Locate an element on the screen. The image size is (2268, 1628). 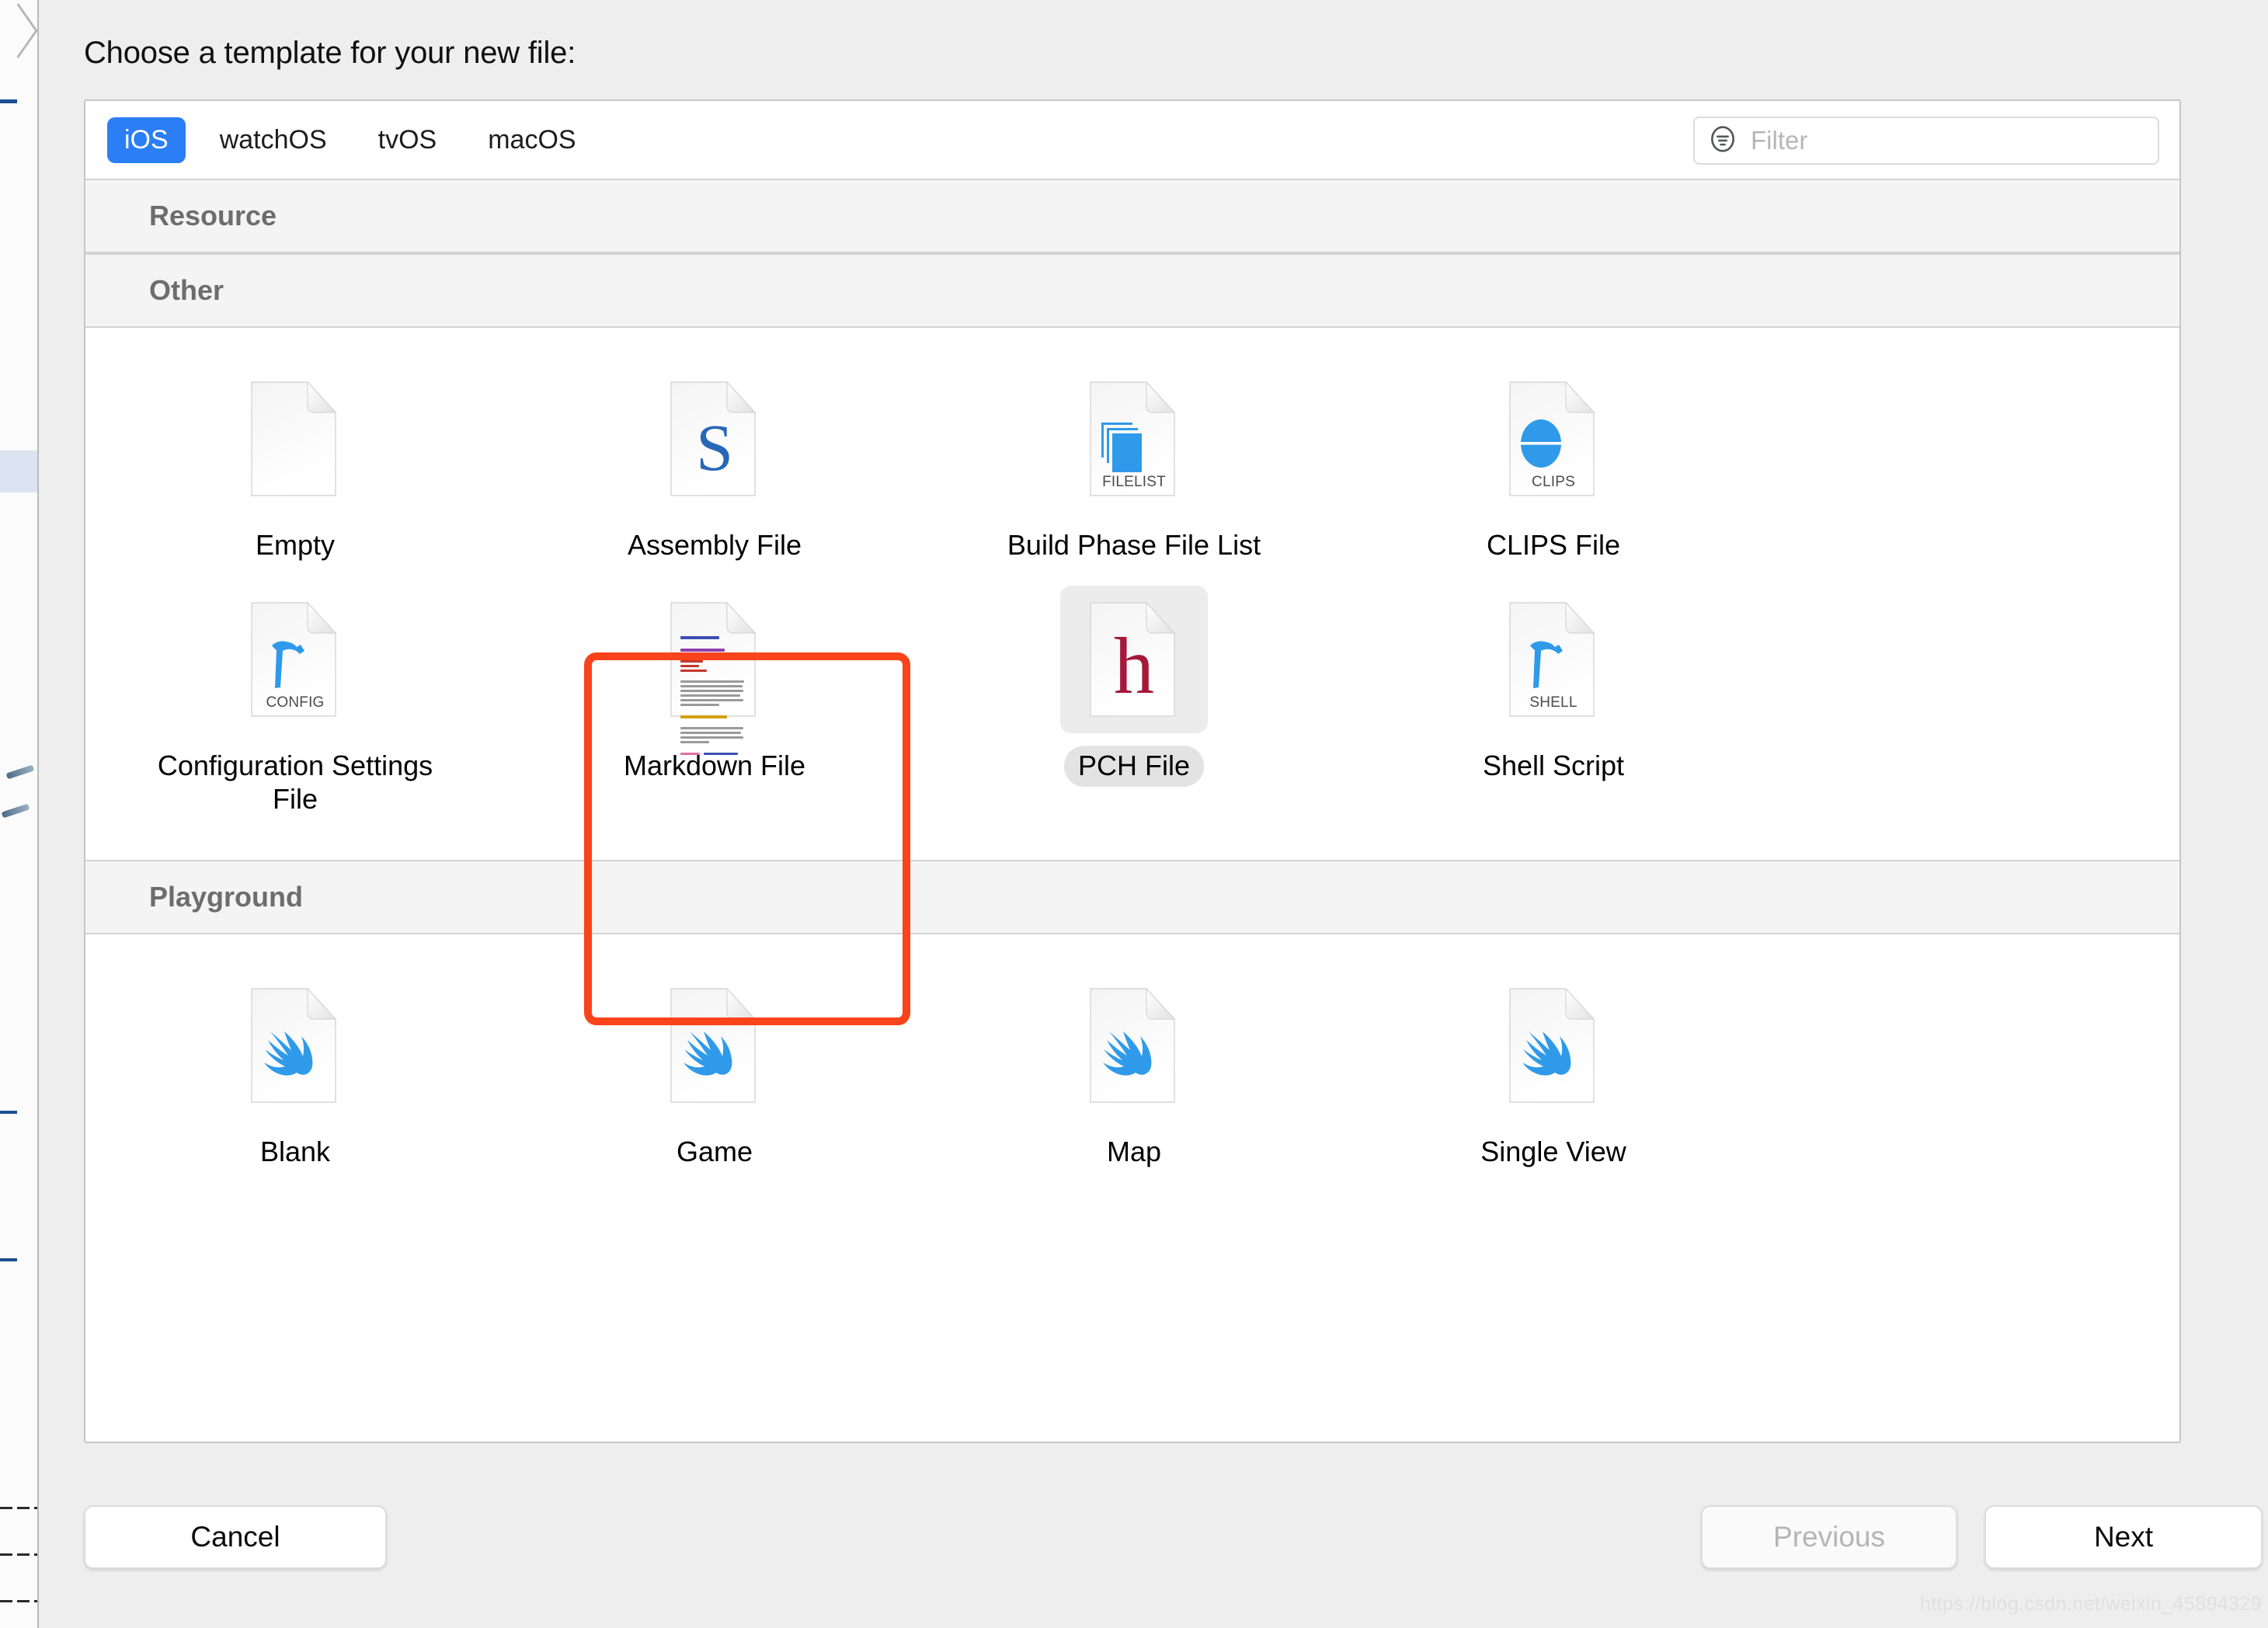
filter-field is located at coordinates (1926, 141).